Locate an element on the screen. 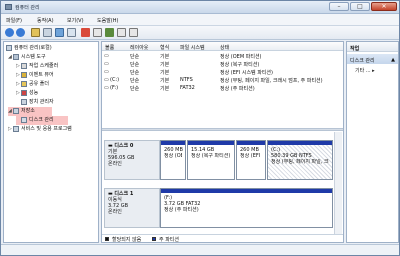 The width and height of the screenshot is (400, 256). status-bar is located at coordinates (200, 249).